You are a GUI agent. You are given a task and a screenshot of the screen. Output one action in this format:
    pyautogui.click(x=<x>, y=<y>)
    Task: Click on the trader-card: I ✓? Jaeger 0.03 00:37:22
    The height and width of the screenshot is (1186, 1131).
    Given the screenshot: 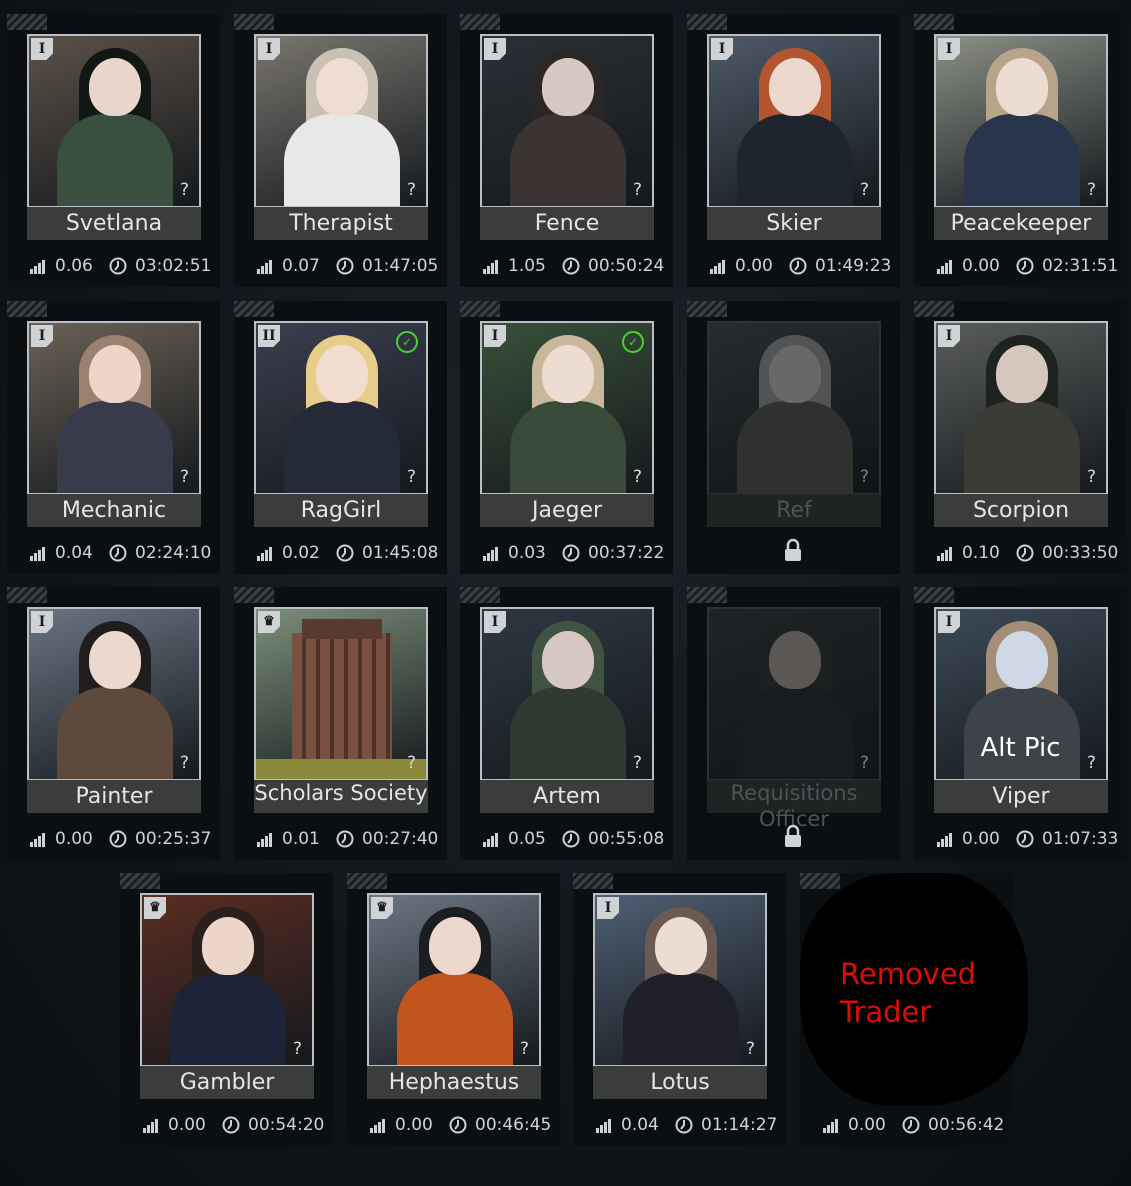 What is the action you would take?
    pyautogui.click(x=566, y=437)
    